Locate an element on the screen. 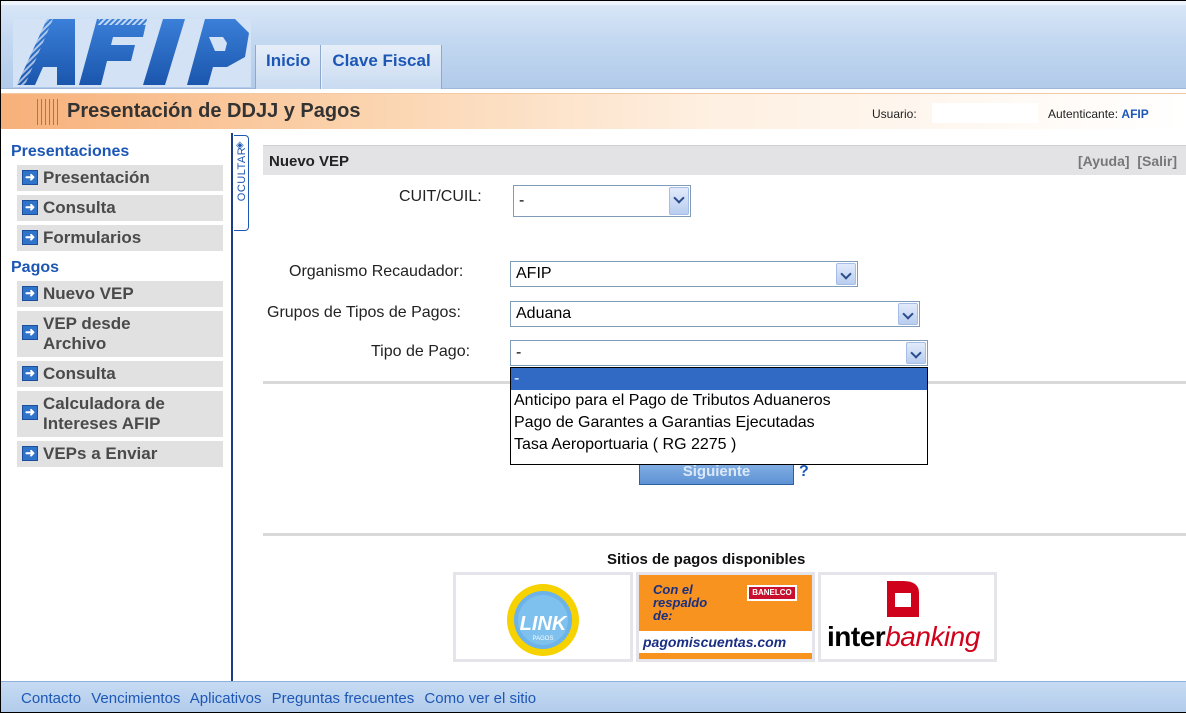  sidebar-item-nuevo-vep: ➜ Nuevo VEP is located at coordinates (120, 294).